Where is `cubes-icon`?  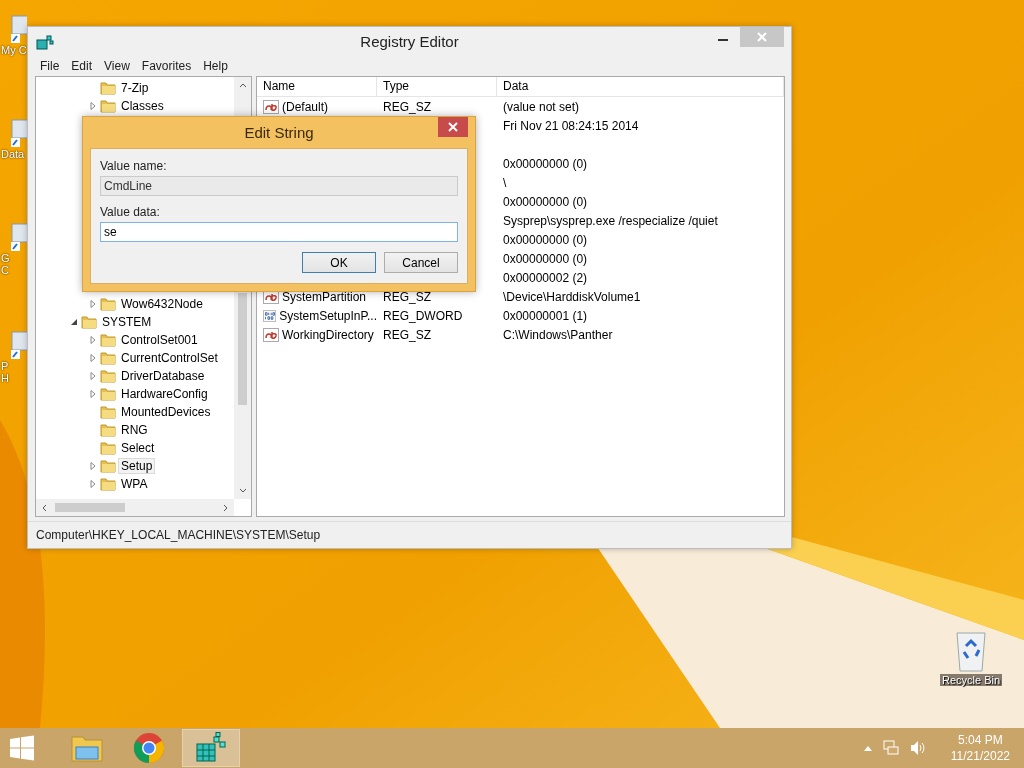 cubes-icon is located at coordinates (211, 748).